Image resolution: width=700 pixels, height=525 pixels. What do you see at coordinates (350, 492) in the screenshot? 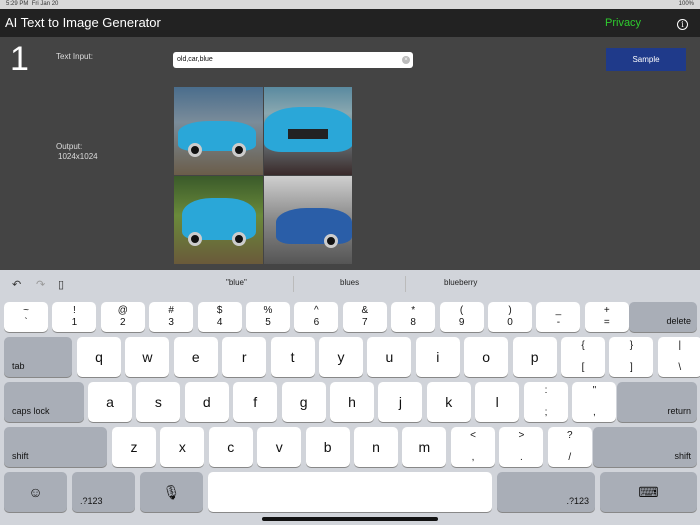
I see `space-key` at bounding box center [350, 492].